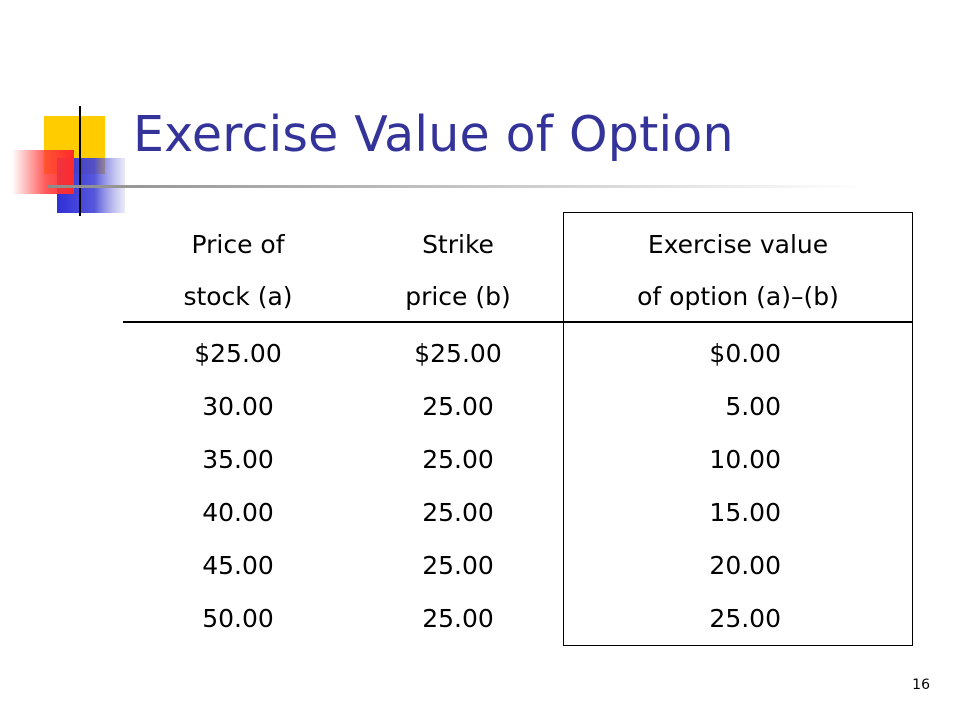  Describe the element at coordinates (238, 244) in the screenshot. I see `header-stock-price-line1: Price of` at that location.